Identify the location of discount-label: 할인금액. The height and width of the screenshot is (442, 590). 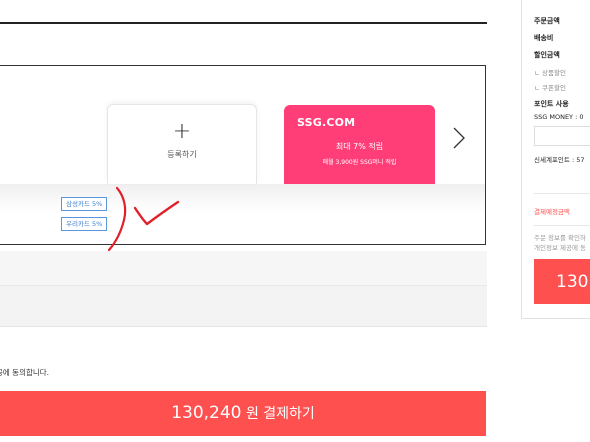
(547, 55).